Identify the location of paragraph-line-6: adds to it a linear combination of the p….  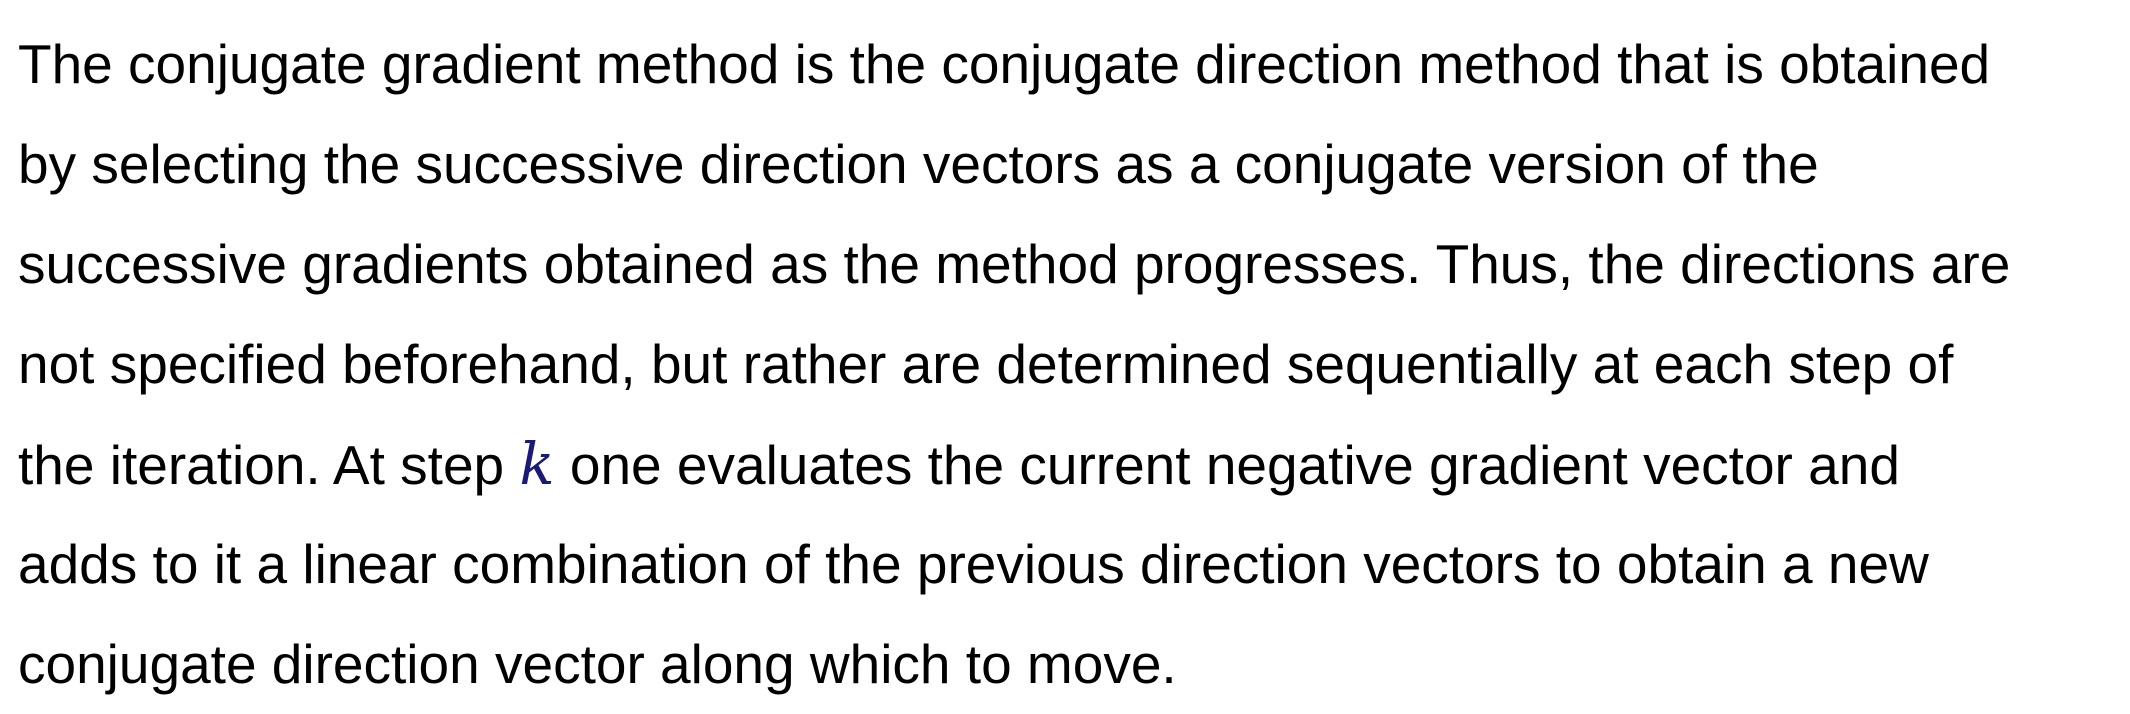
(973, 564).